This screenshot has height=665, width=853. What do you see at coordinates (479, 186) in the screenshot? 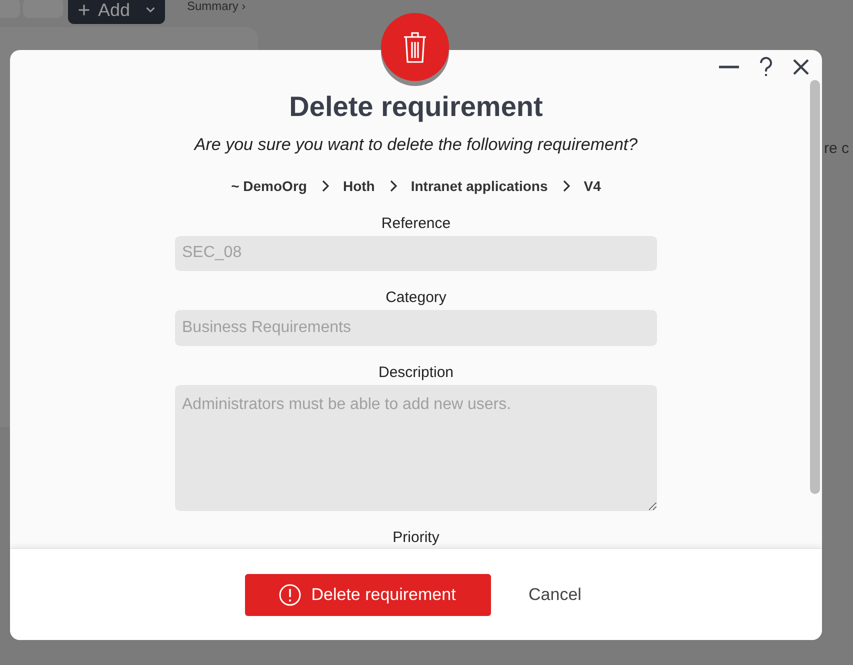
I see `path-item: Intranet applications` at bounding box center [479, 186].